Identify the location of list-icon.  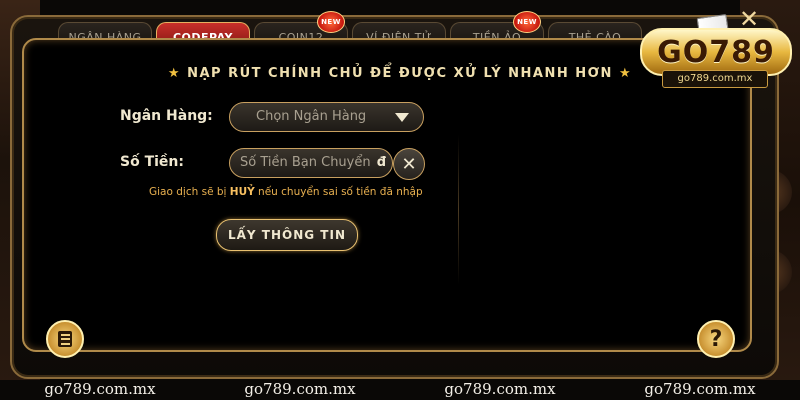
(65, 339).